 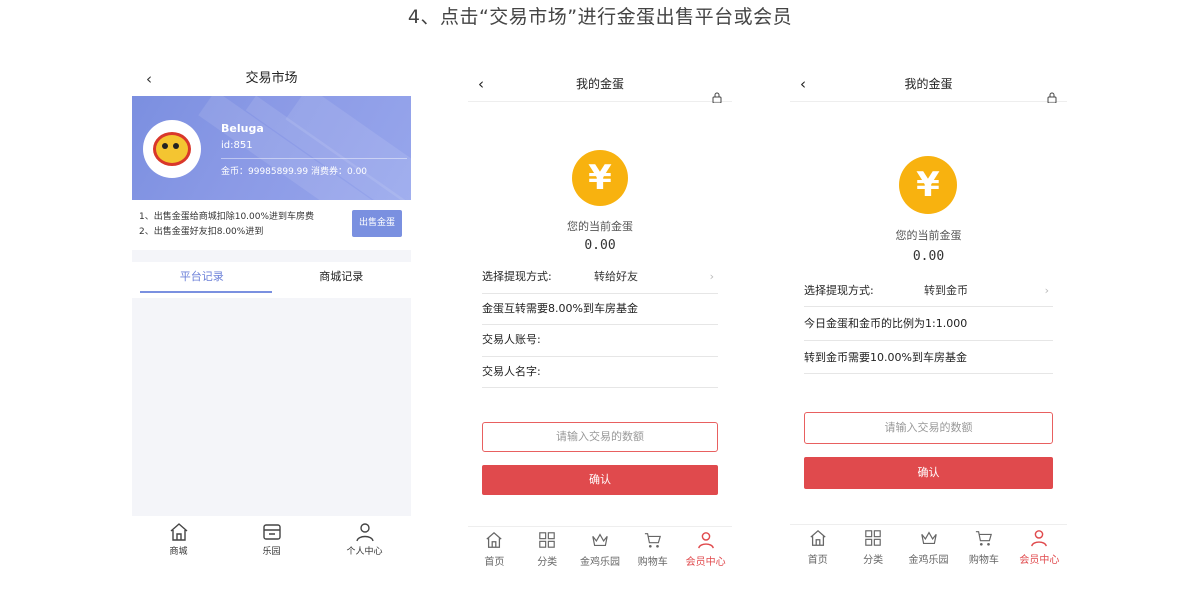 What do you see at coordinates (377, 223) in the screenshot?
I see `sell-egg-button: 出售金蛋` at bounding box center [377, 223].